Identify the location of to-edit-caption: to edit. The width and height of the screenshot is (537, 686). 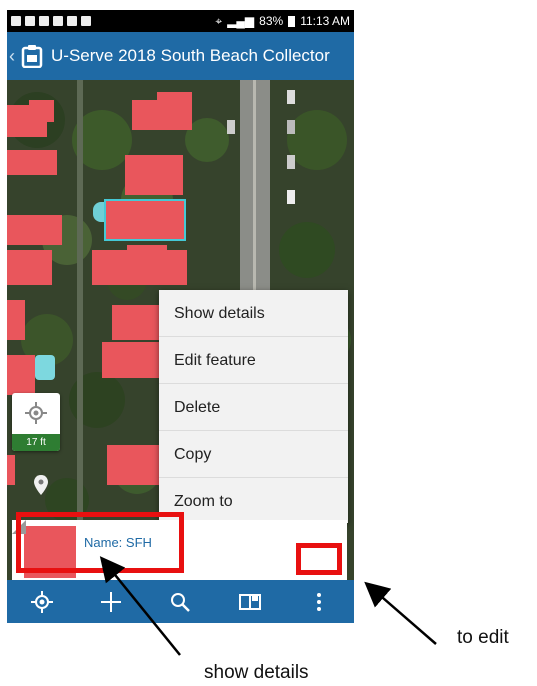
(483, 637).